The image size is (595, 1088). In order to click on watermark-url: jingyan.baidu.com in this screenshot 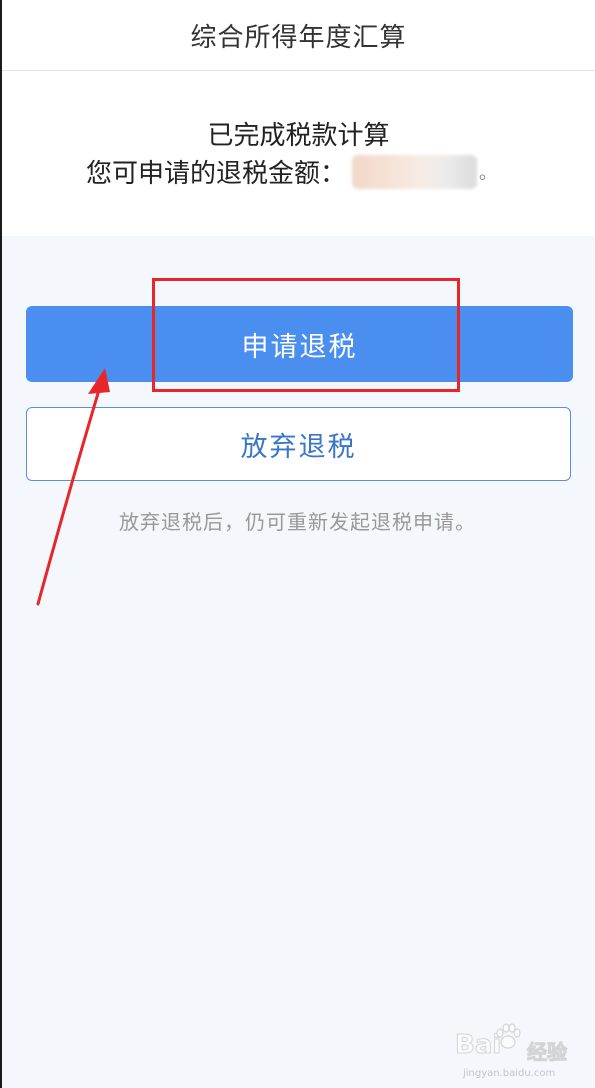, I will do `click(509, 1073)`.